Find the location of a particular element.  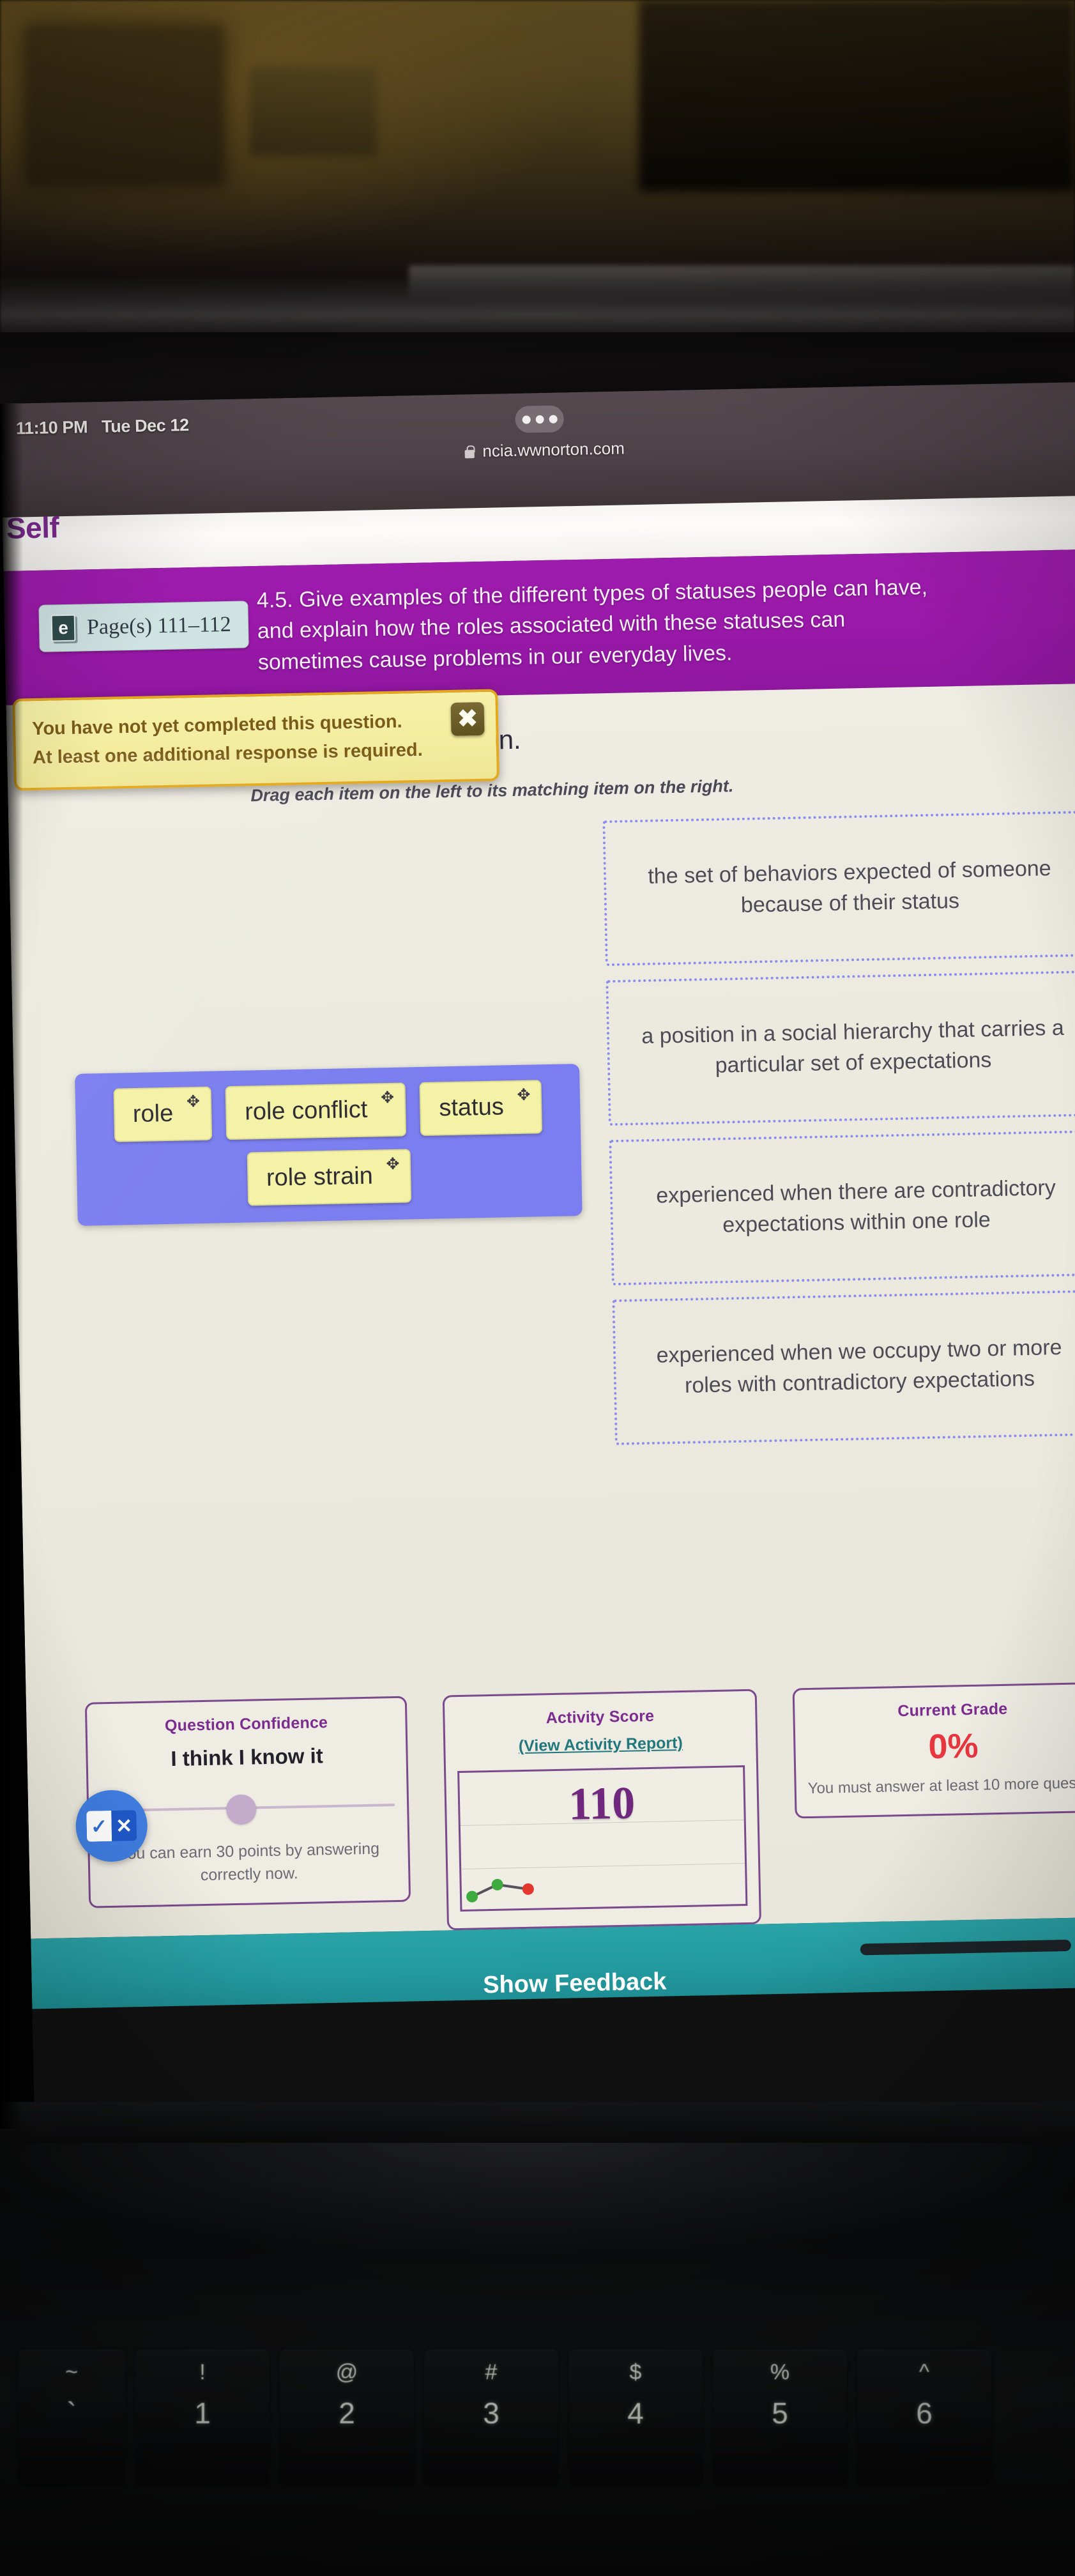

key-3: # 3 is located at coordinates (491, 2417).